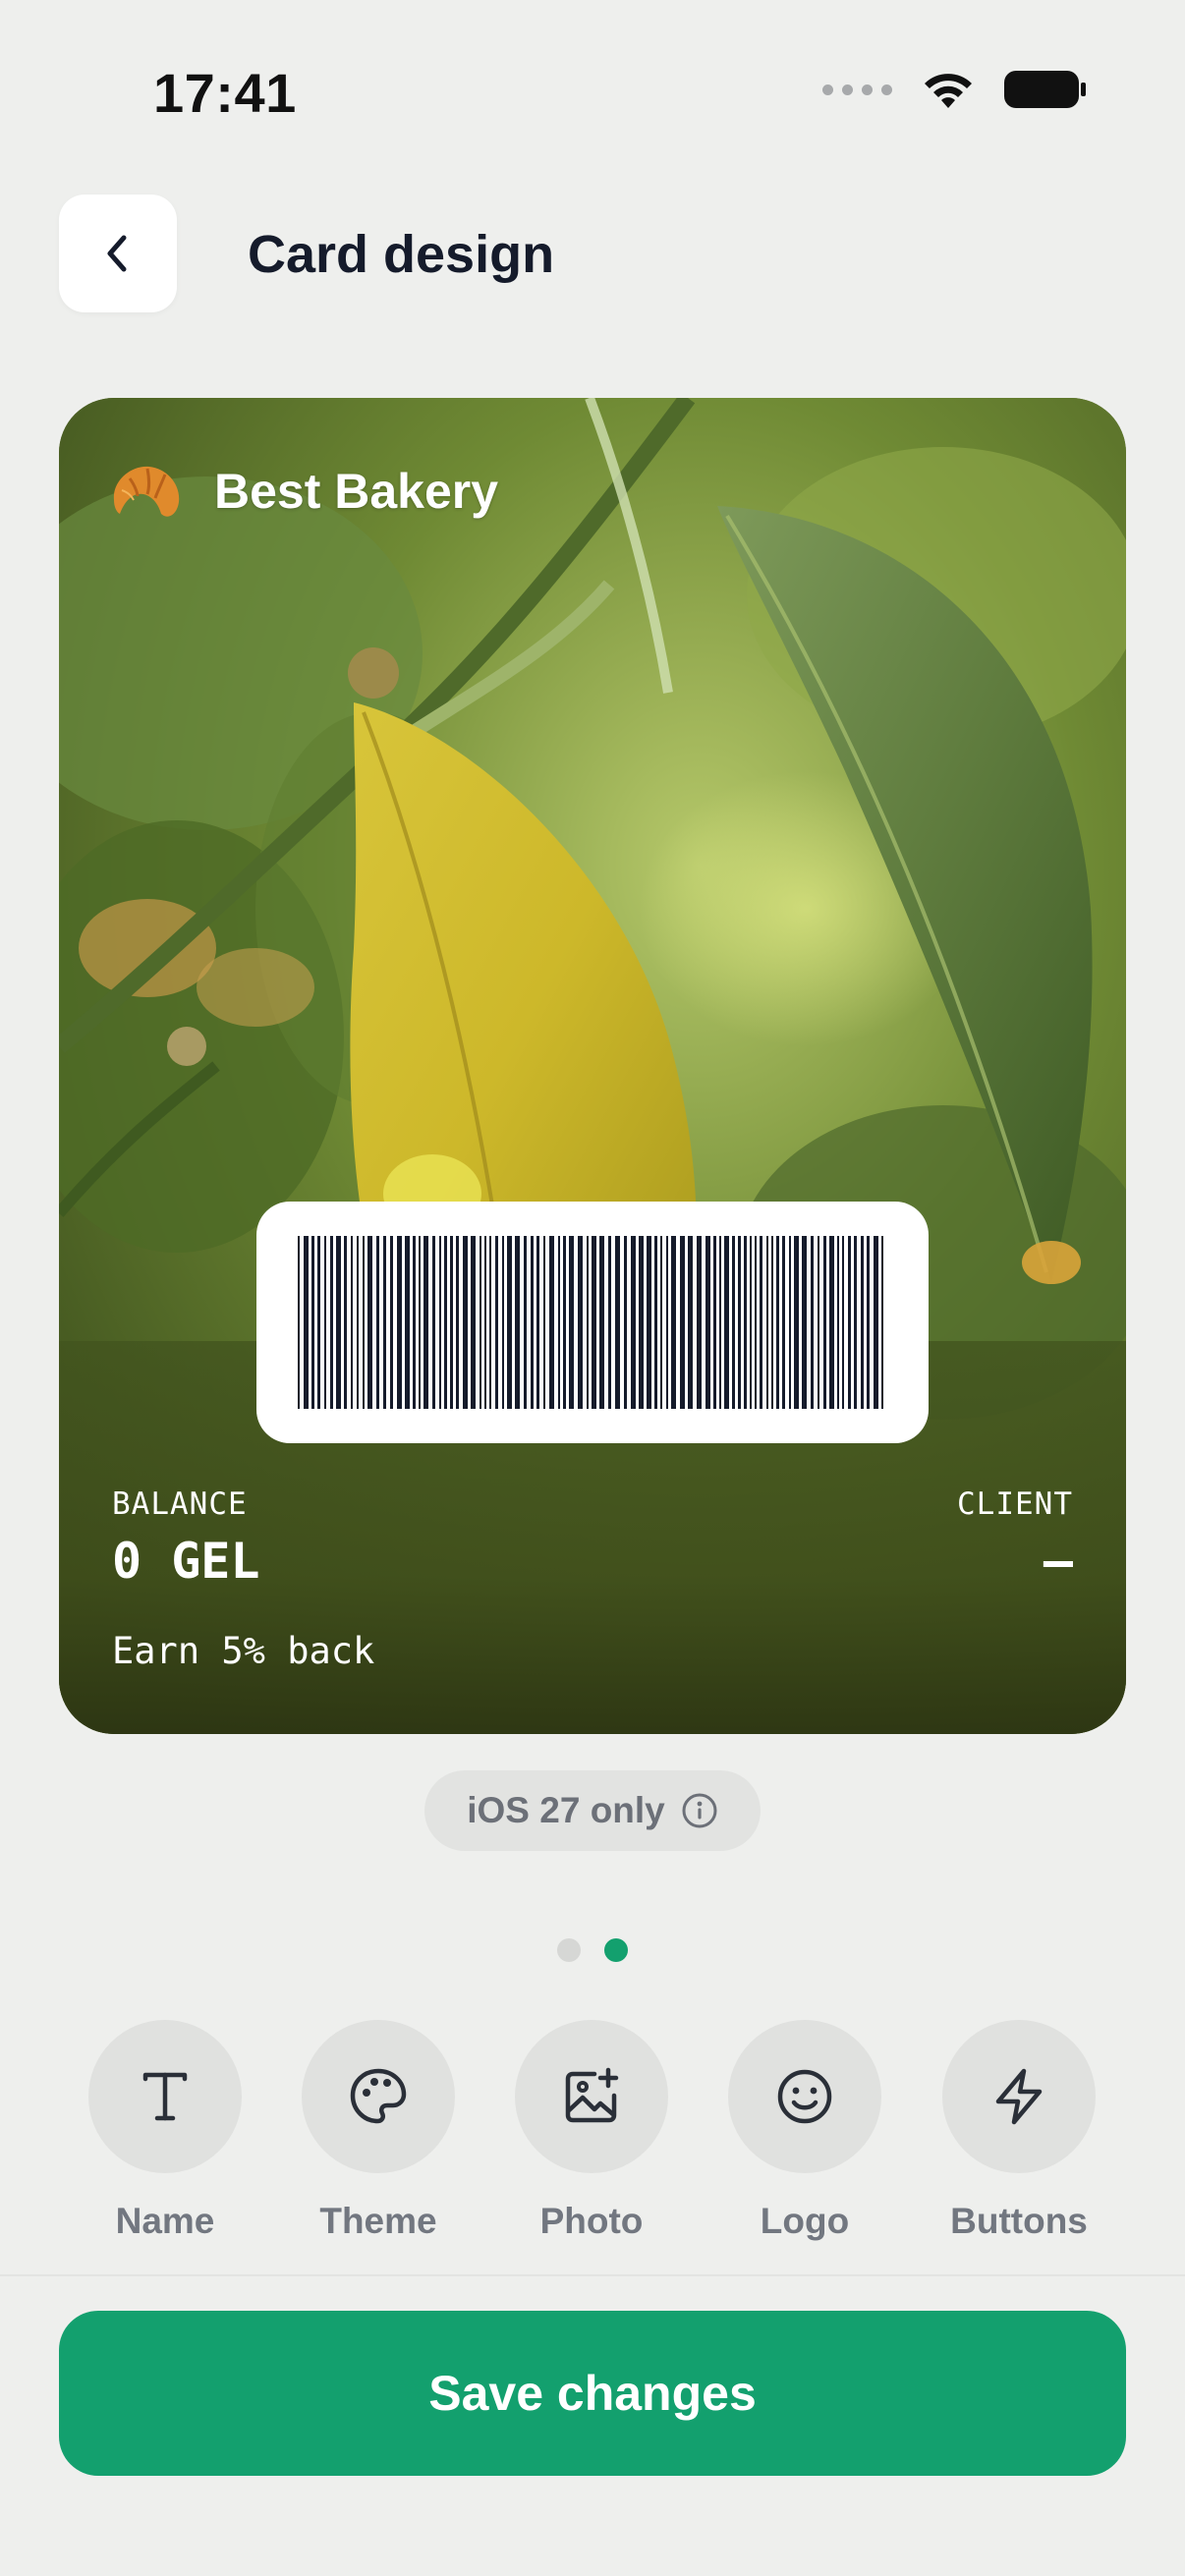 The height and width of the screenshot is (2576, 1185). I want to click on status-icons, so click(955, 89).